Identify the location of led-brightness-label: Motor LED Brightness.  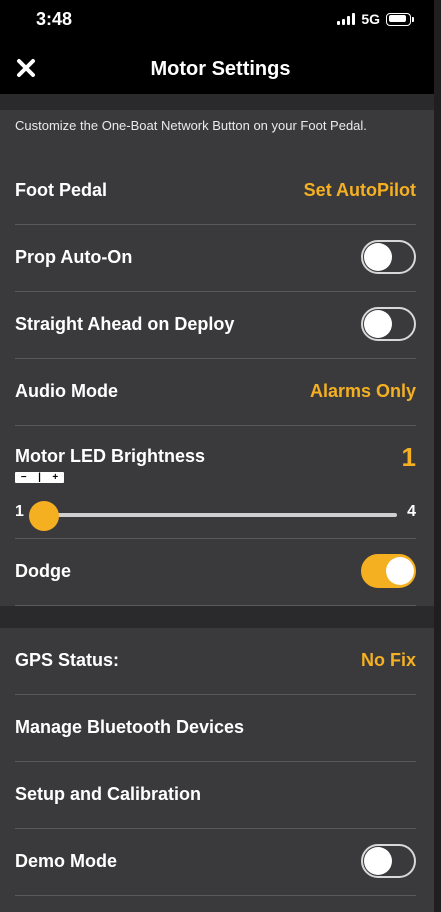
(110, 456).